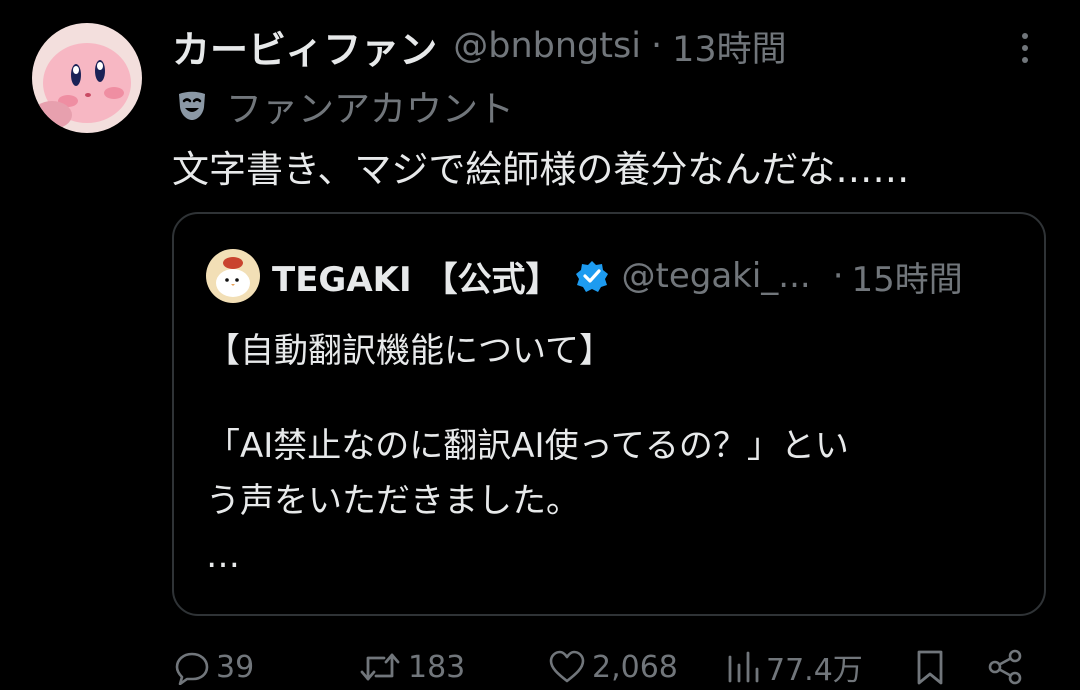  I want to click on quoted-text-line: 「AI禁止なのに翻訳AI使ってるの？」とい, so click(527, 446).